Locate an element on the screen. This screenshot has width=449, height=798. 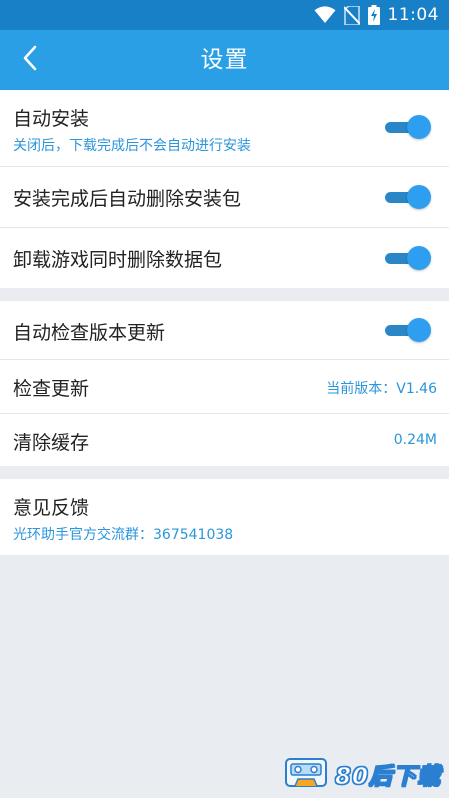
setting-label: 自动安装 is located at coordinates (51, 119).